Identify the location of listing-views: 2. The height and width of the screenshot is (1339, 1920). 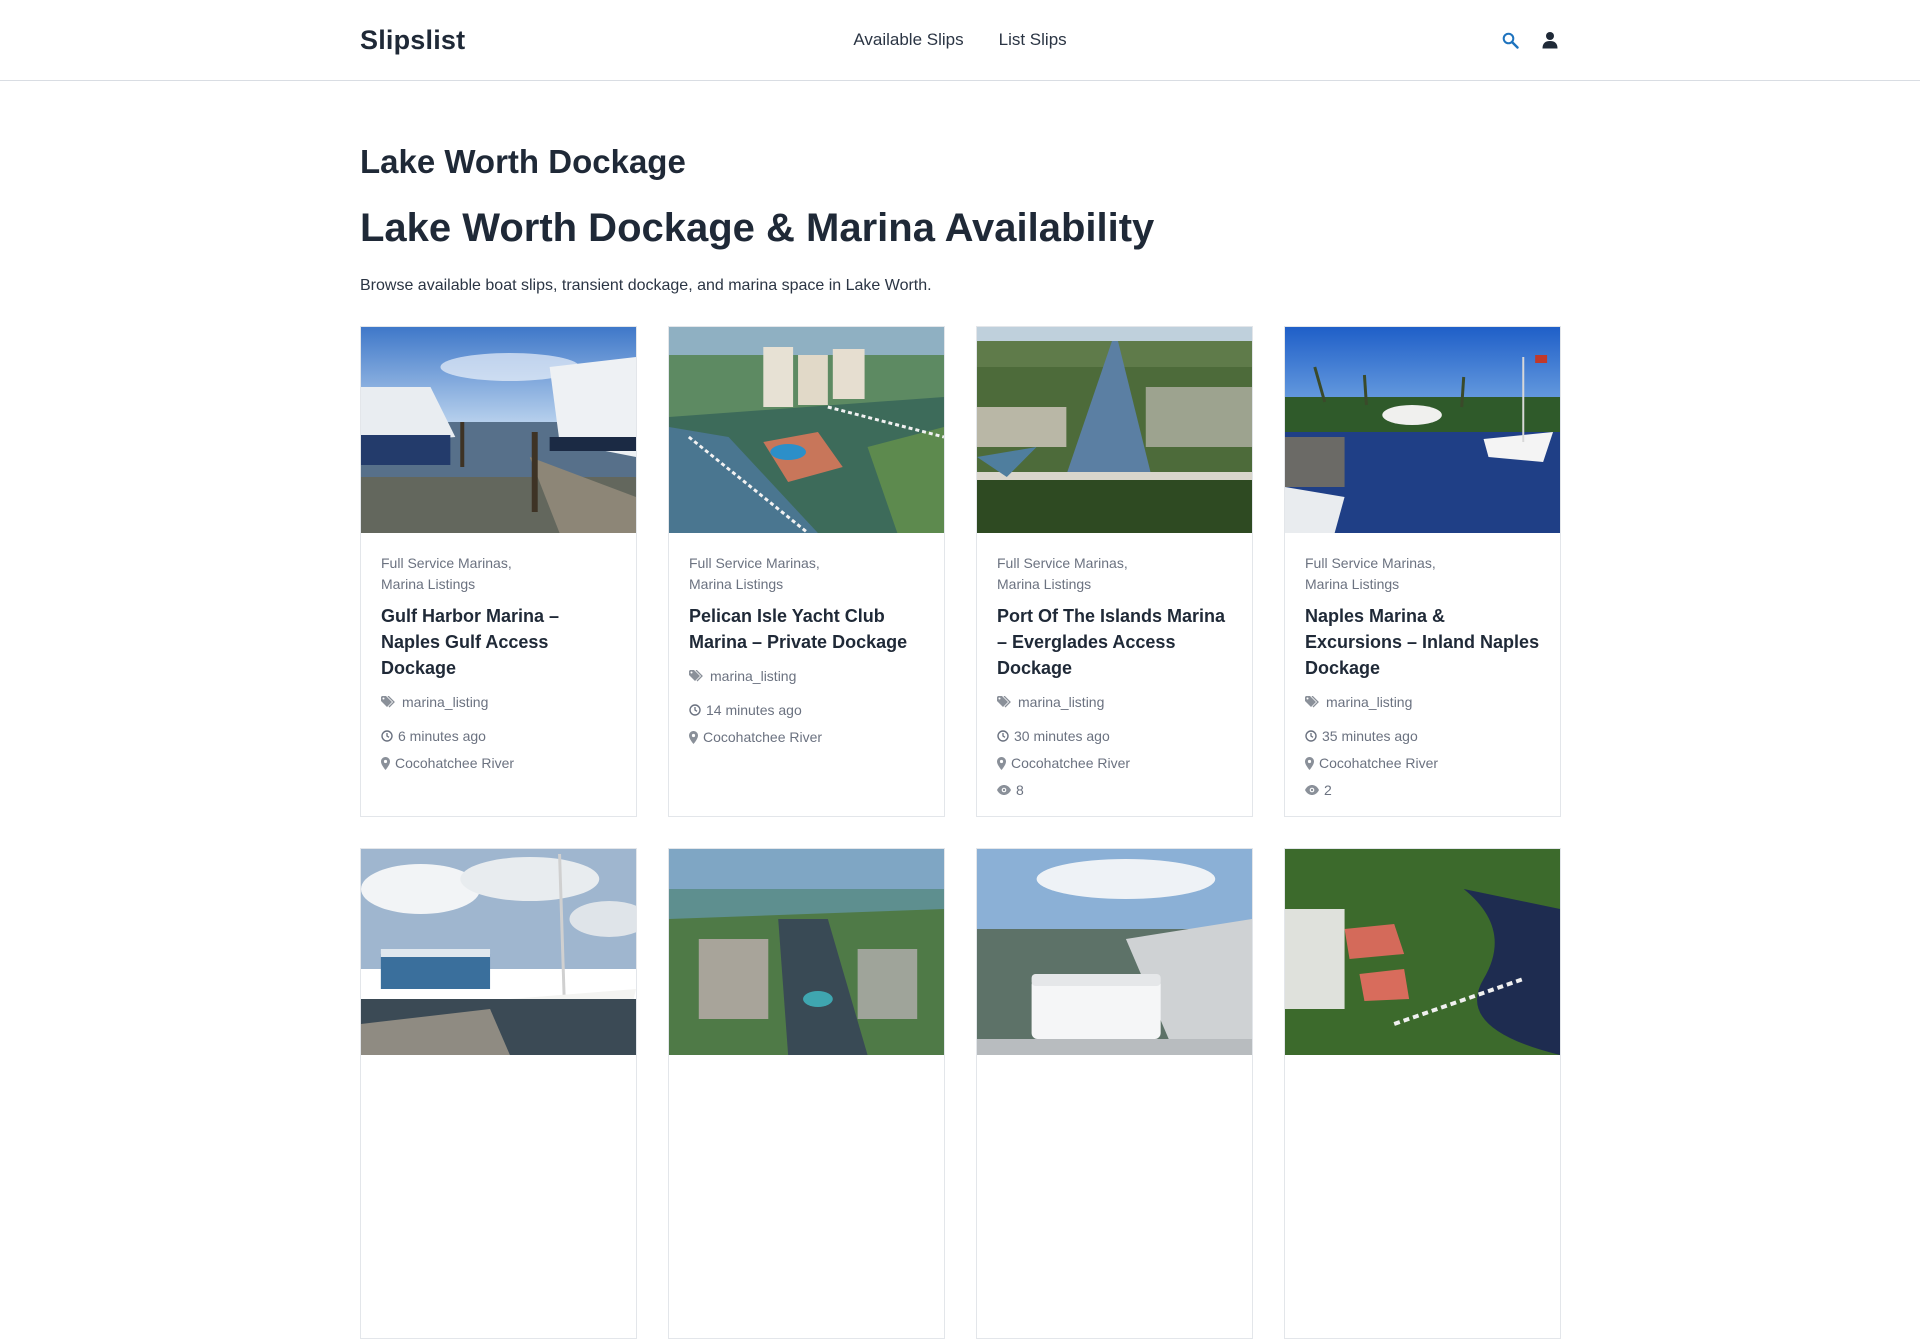
(1422, 790).